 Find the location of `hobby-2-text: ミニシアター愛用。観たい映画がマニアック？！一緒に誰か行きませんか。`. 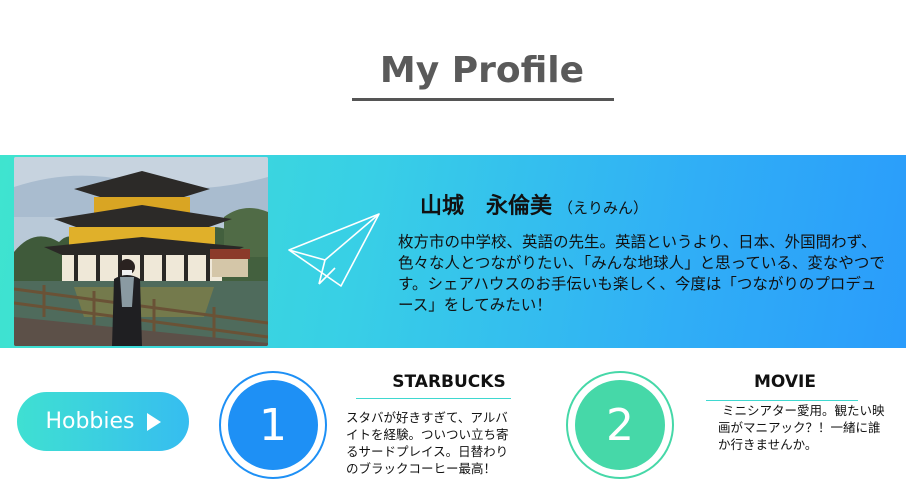

hobby-2-text: ミニシアター愛用。観たい映画がマニアック？！一緒に誰か行きませんか。 is located at coordinates (801, 427).